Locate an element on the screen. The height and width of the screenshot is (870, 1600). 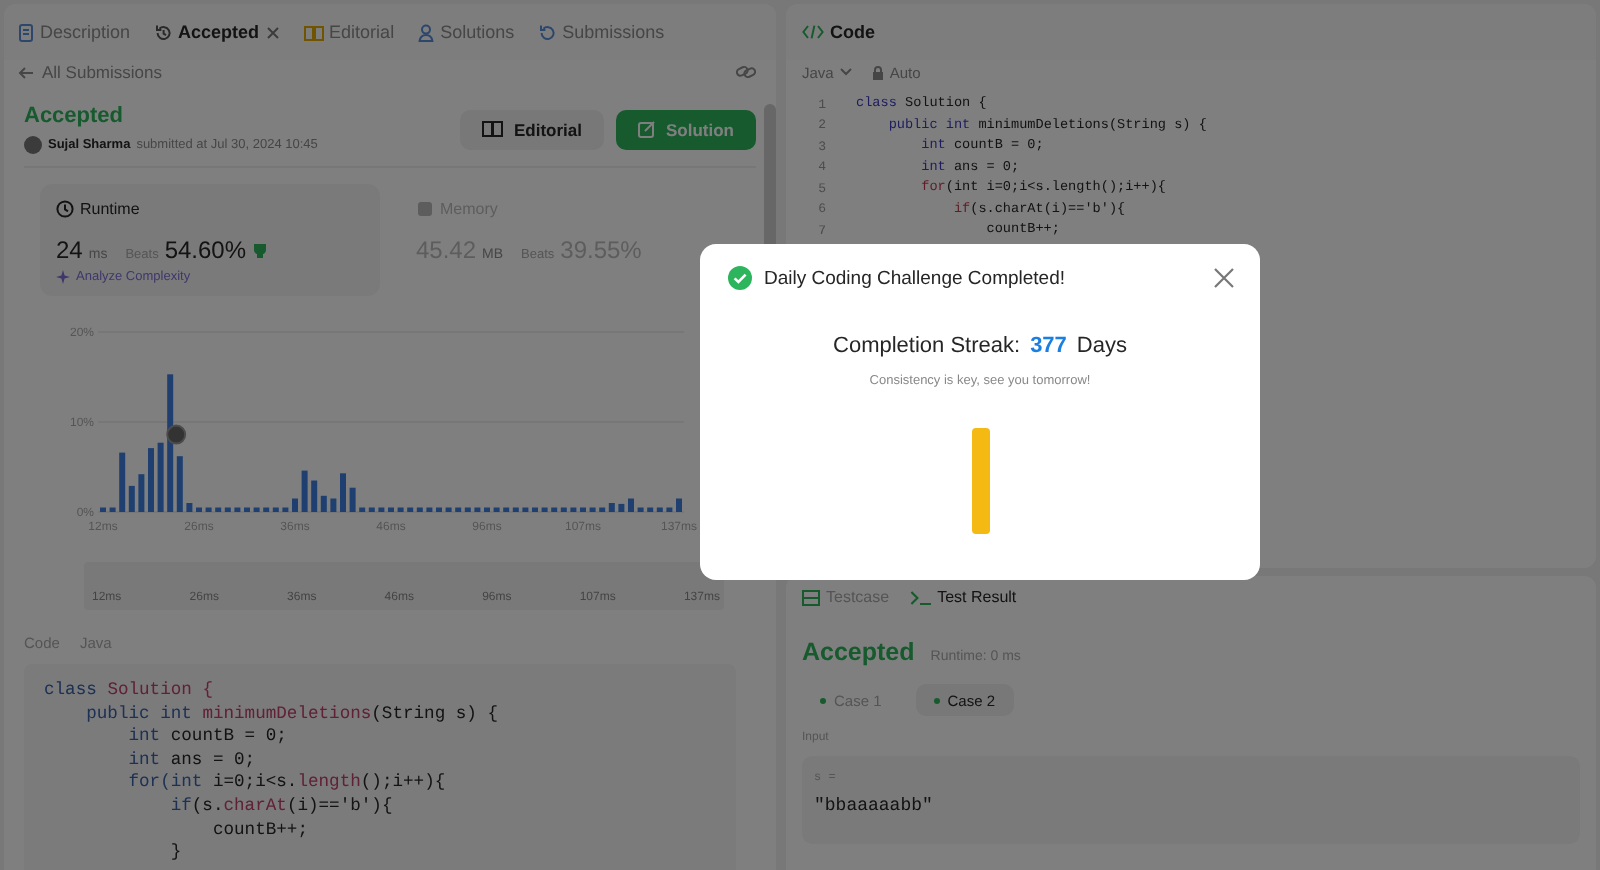
panel-title: Code is located at coordinates (852, 32).